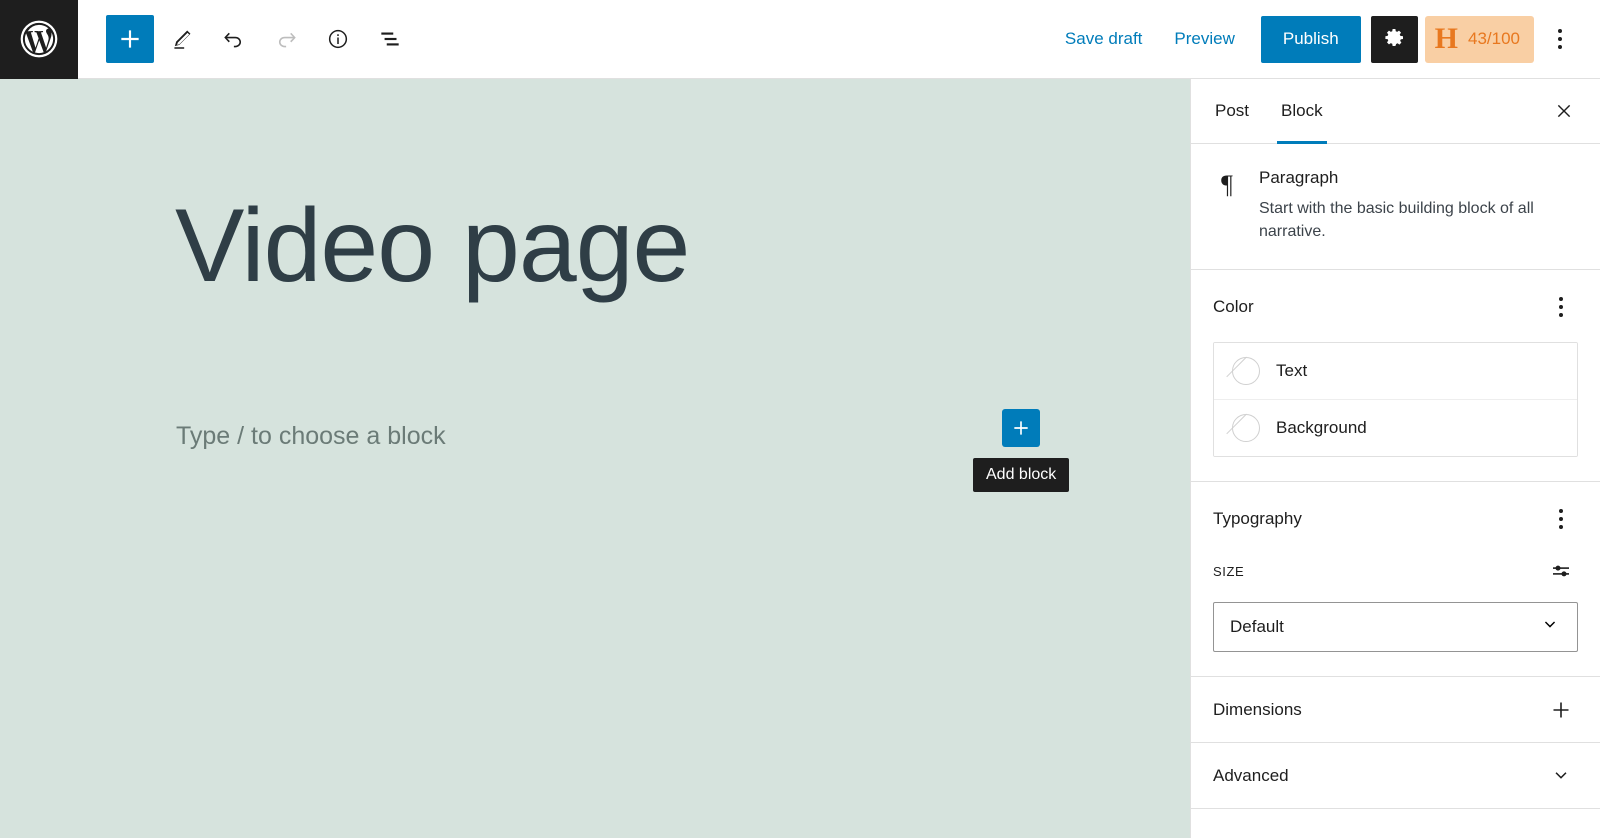 This screenshot has height=838, width=1600. I want to click on score-value: 43/100, so click(1494, 38).